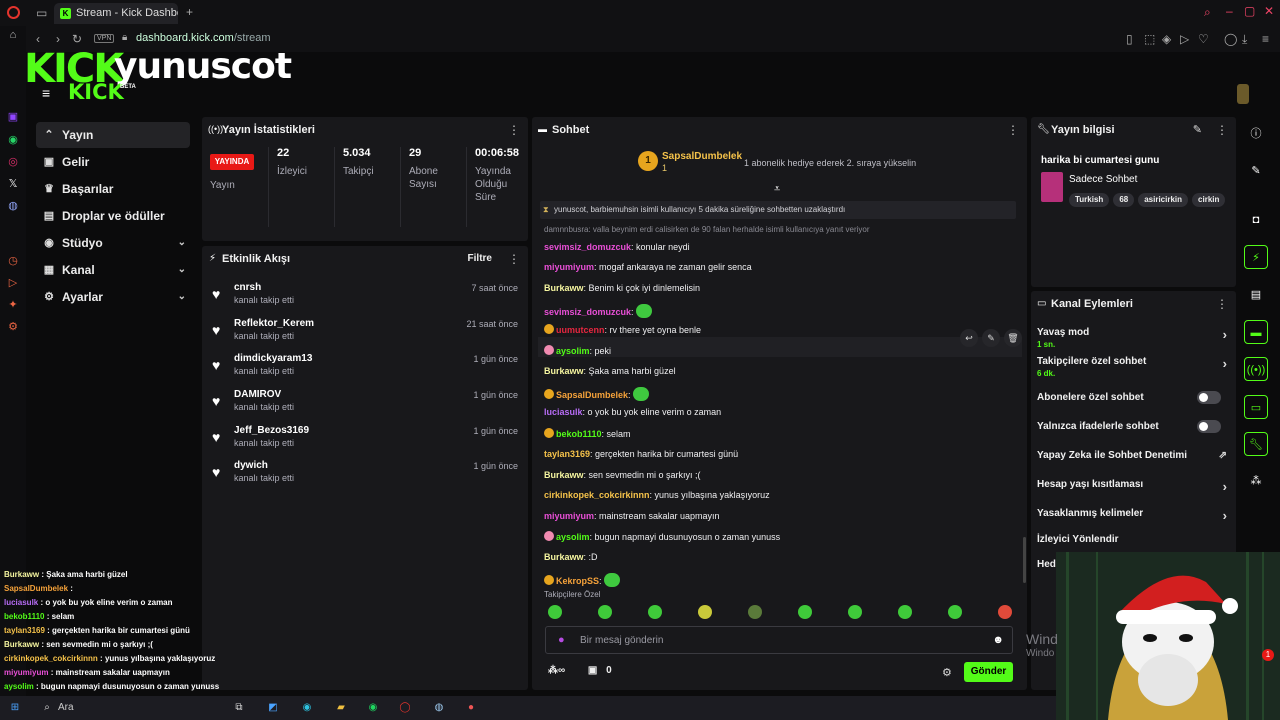 The image size is (1280, 720). I want to click on nav-item-channel: ▦ Kanal ⌄, so click(113, 270).